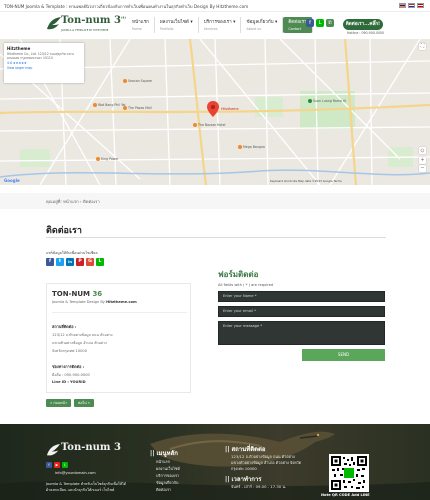 Image resolution: width=430 pixels, height=500 pixels. Describe the element at coordinates (50, 262) in the screenshot. I see `share-facebook-icon: f` at that location.